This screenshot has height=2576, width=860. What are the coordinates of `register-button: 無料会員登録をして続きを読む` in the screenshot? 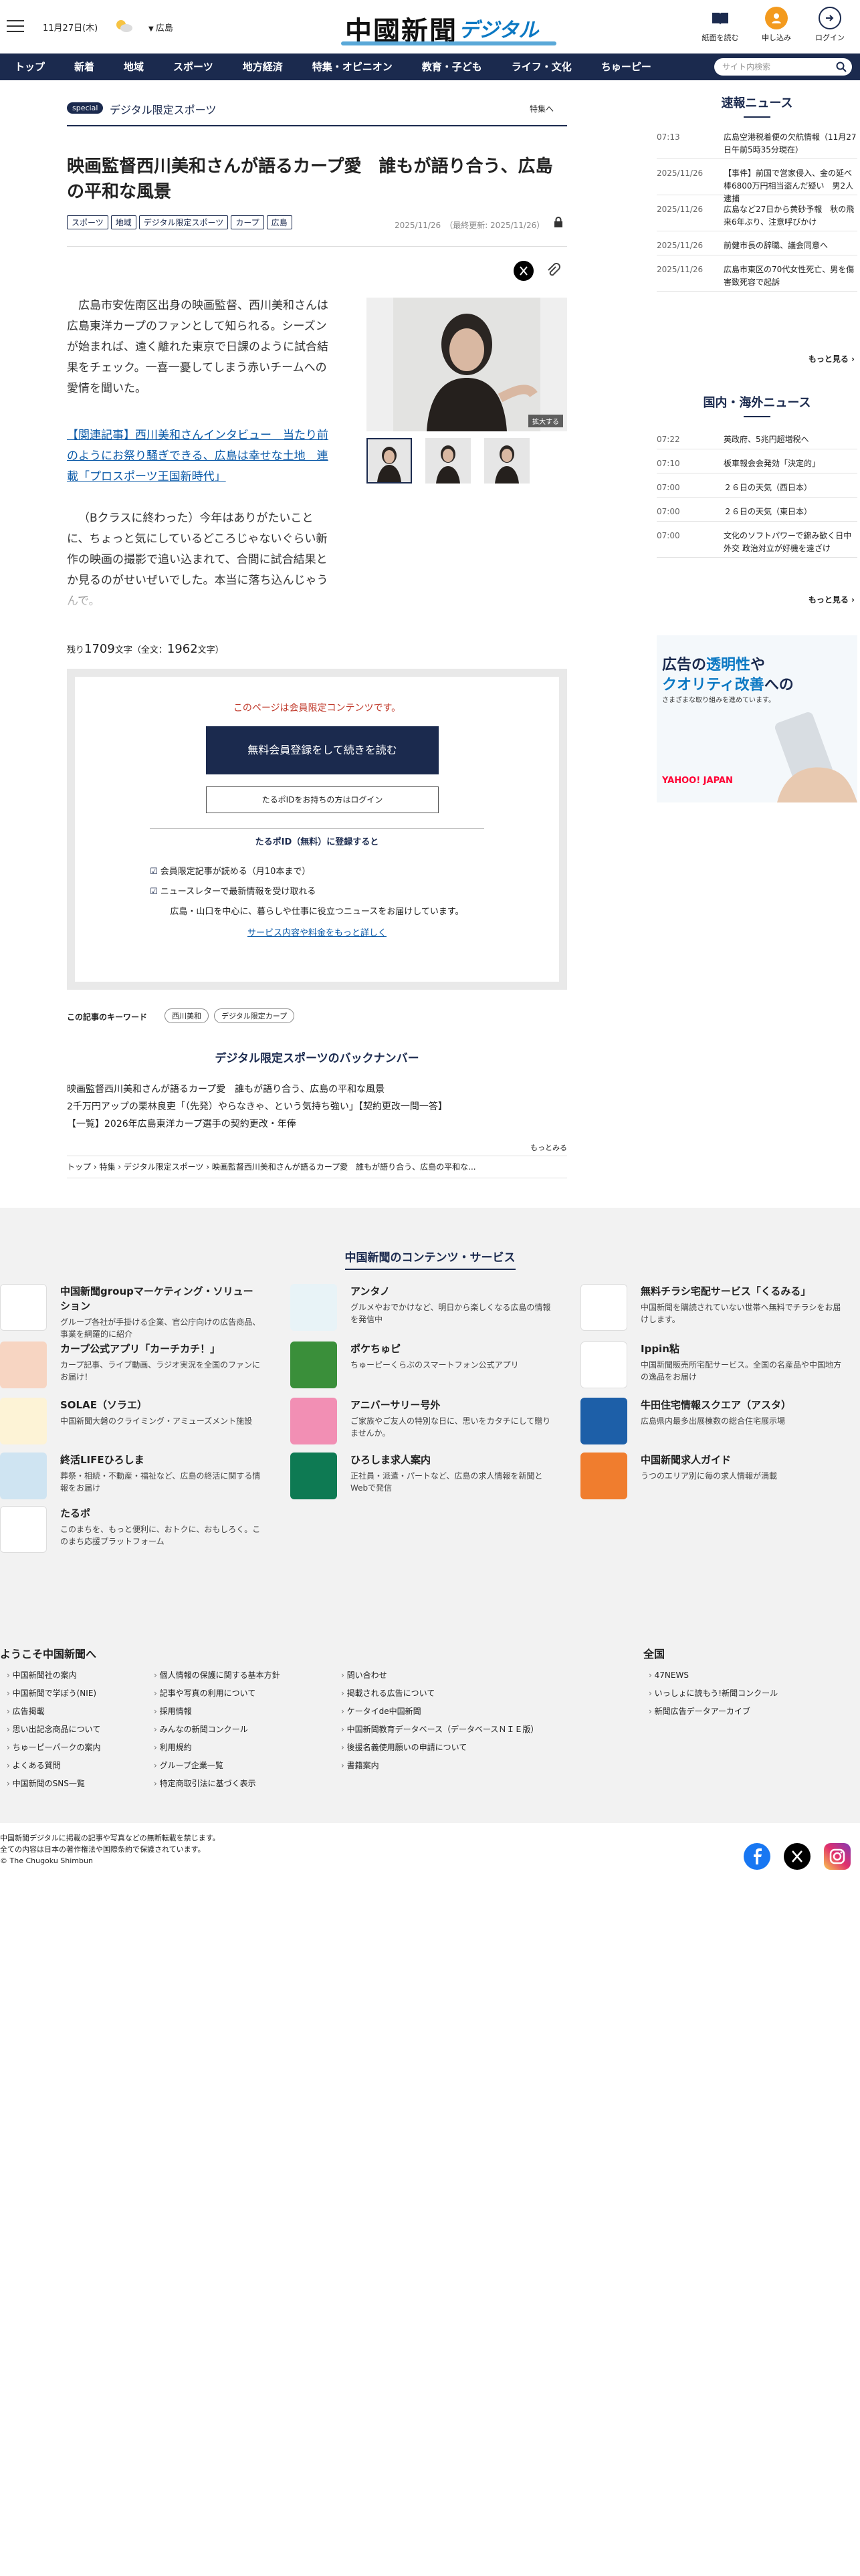 It's located at (322, 750).